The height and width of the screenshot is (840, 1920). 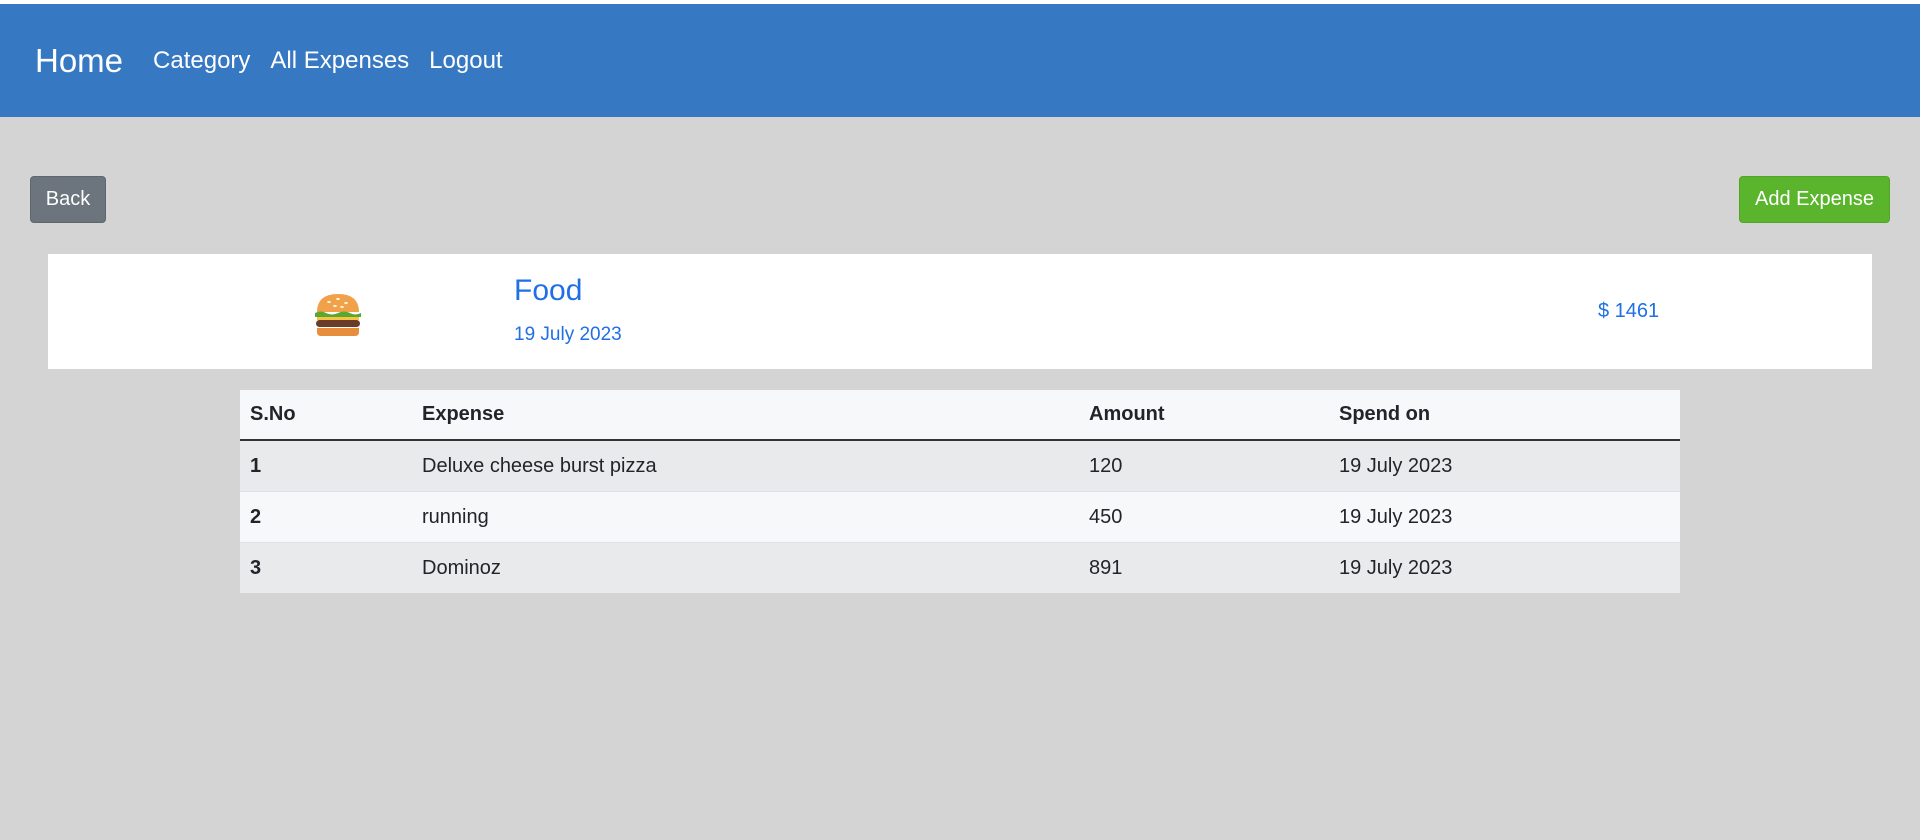 I want to click on table-row: 2 running 450 19 July 2023, so click(x=960, y=517).